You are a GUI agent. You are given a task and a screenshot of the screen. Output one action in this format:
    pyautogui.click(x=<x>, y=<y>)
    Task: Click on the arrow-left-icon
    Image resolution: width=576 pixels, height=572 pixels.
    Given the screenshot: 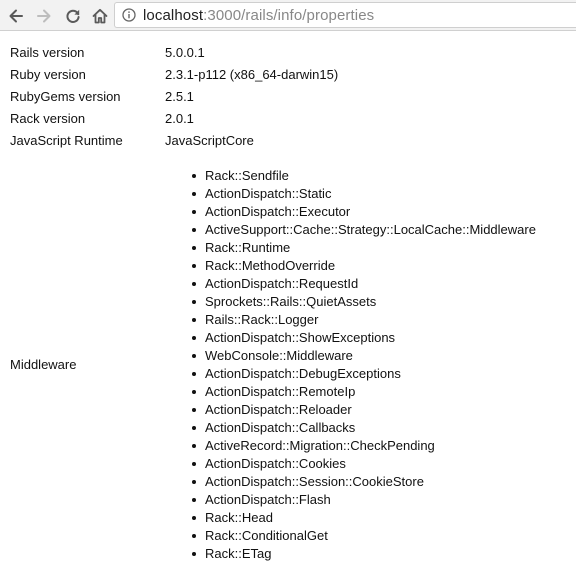 What is the action you would take?
    pyautogui.click(x=16, y=16)
    